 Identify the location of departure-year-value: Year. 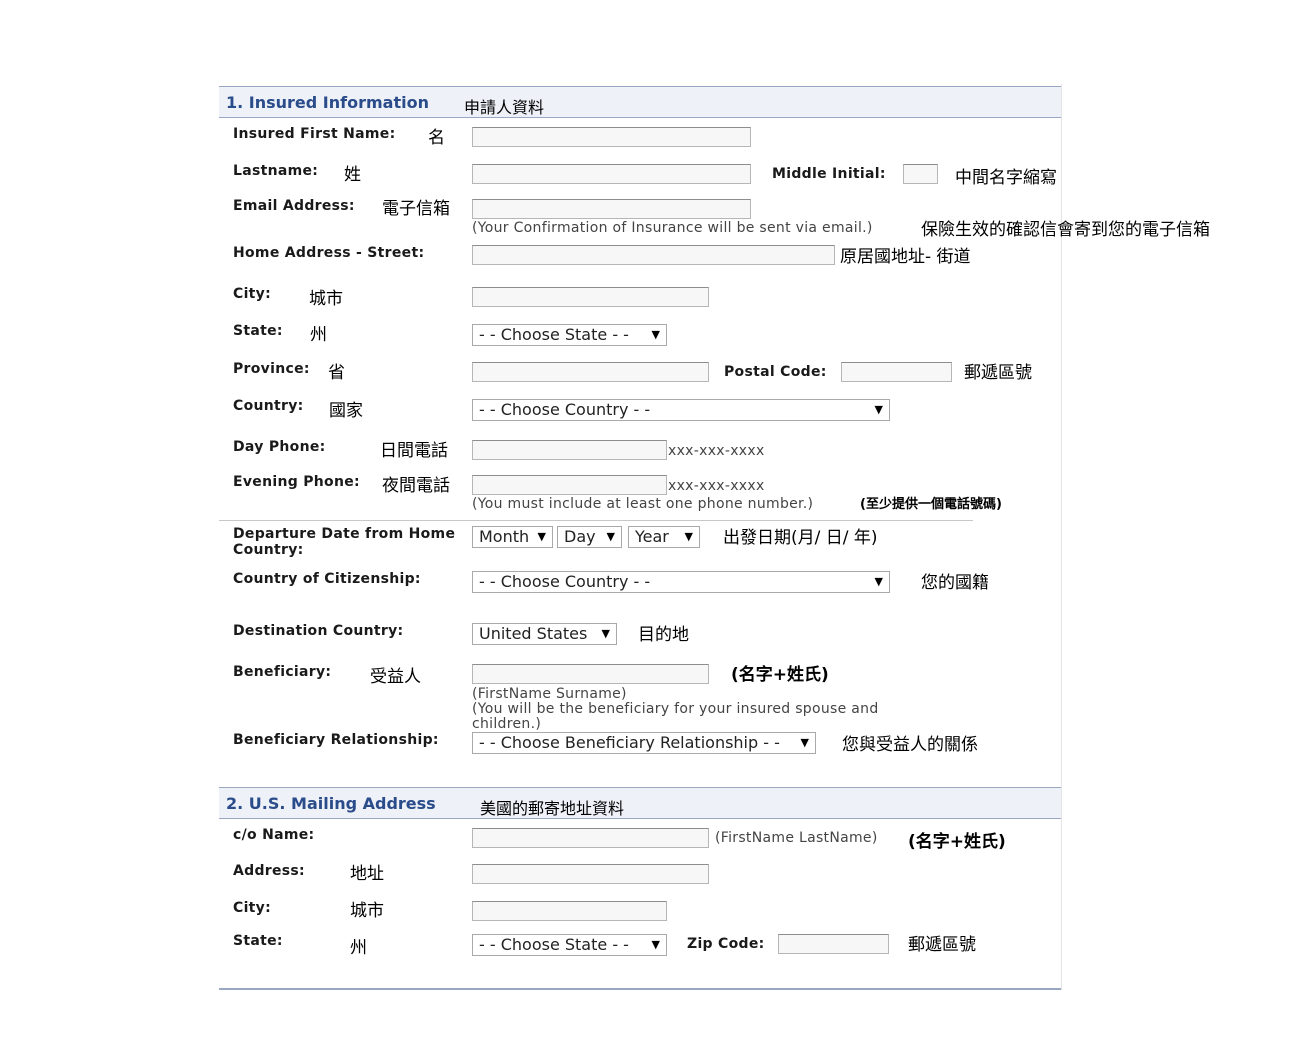
(652, 536).